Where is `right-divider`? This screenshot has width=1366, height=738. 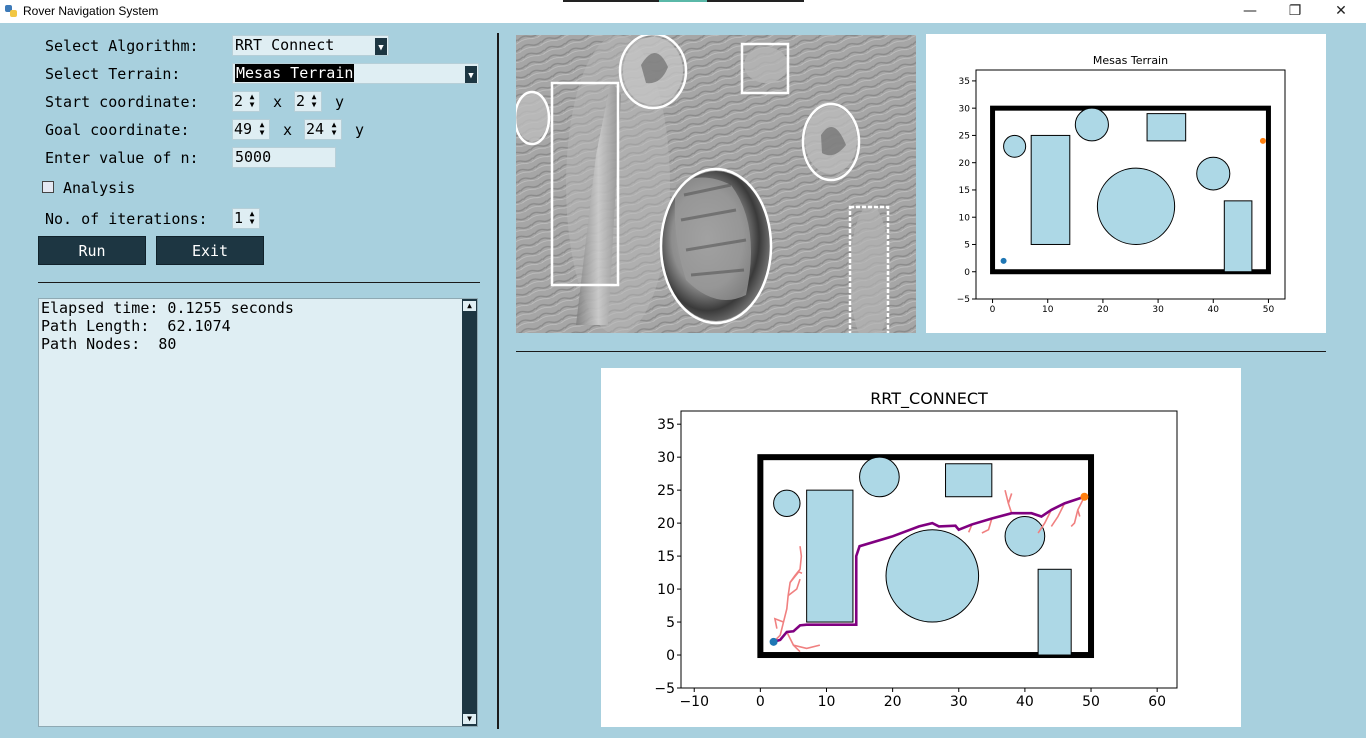
right-divider is located at coordinates (921, 351).